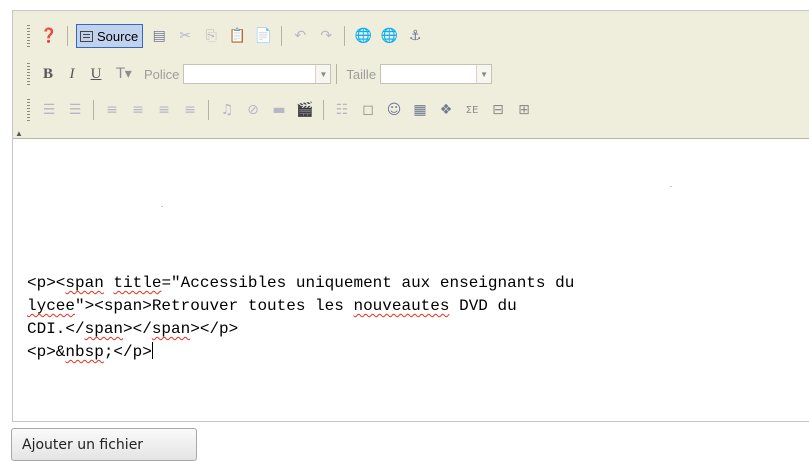  I want to click on frame-icon: ◻, so click(368, 110).